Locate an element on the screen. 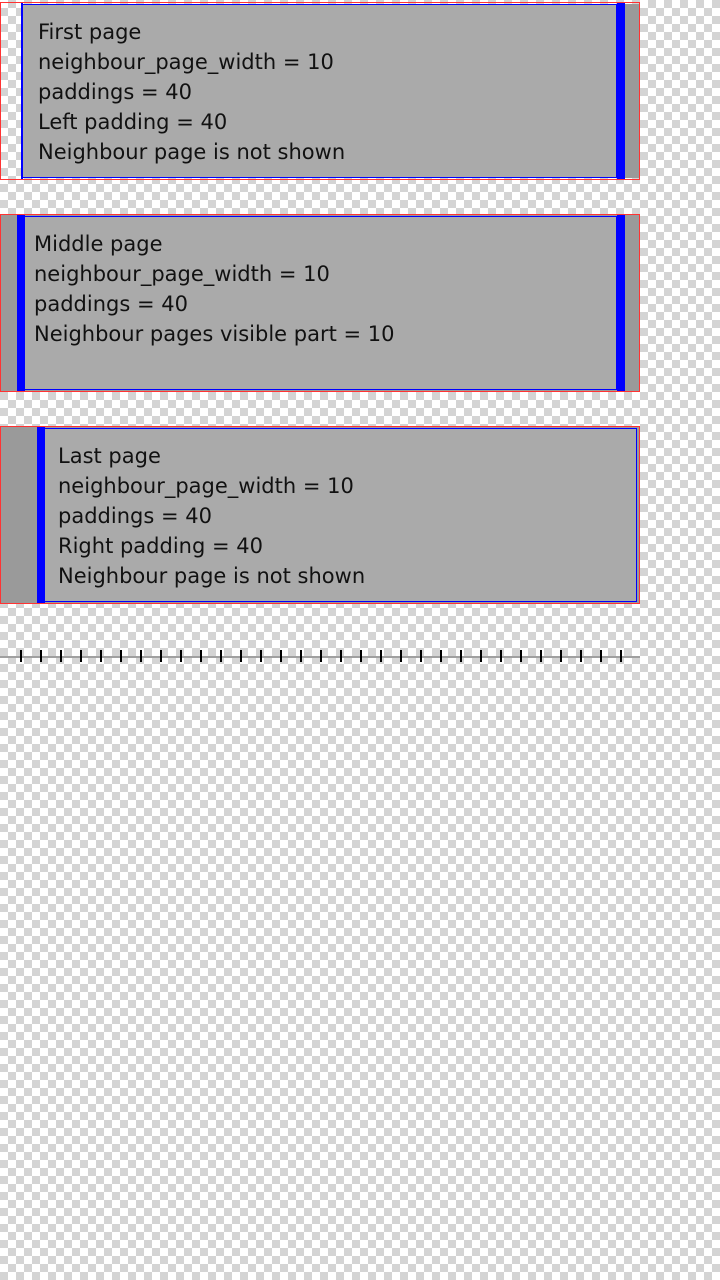 This screenshot has height=1280, width=720. page-title: Middle page is located at coordinates (98, 244).